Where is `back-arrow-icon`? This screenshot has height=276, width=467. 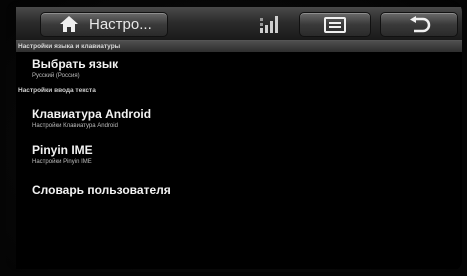
back-arrow-icon is located at coordinates (419, 25).